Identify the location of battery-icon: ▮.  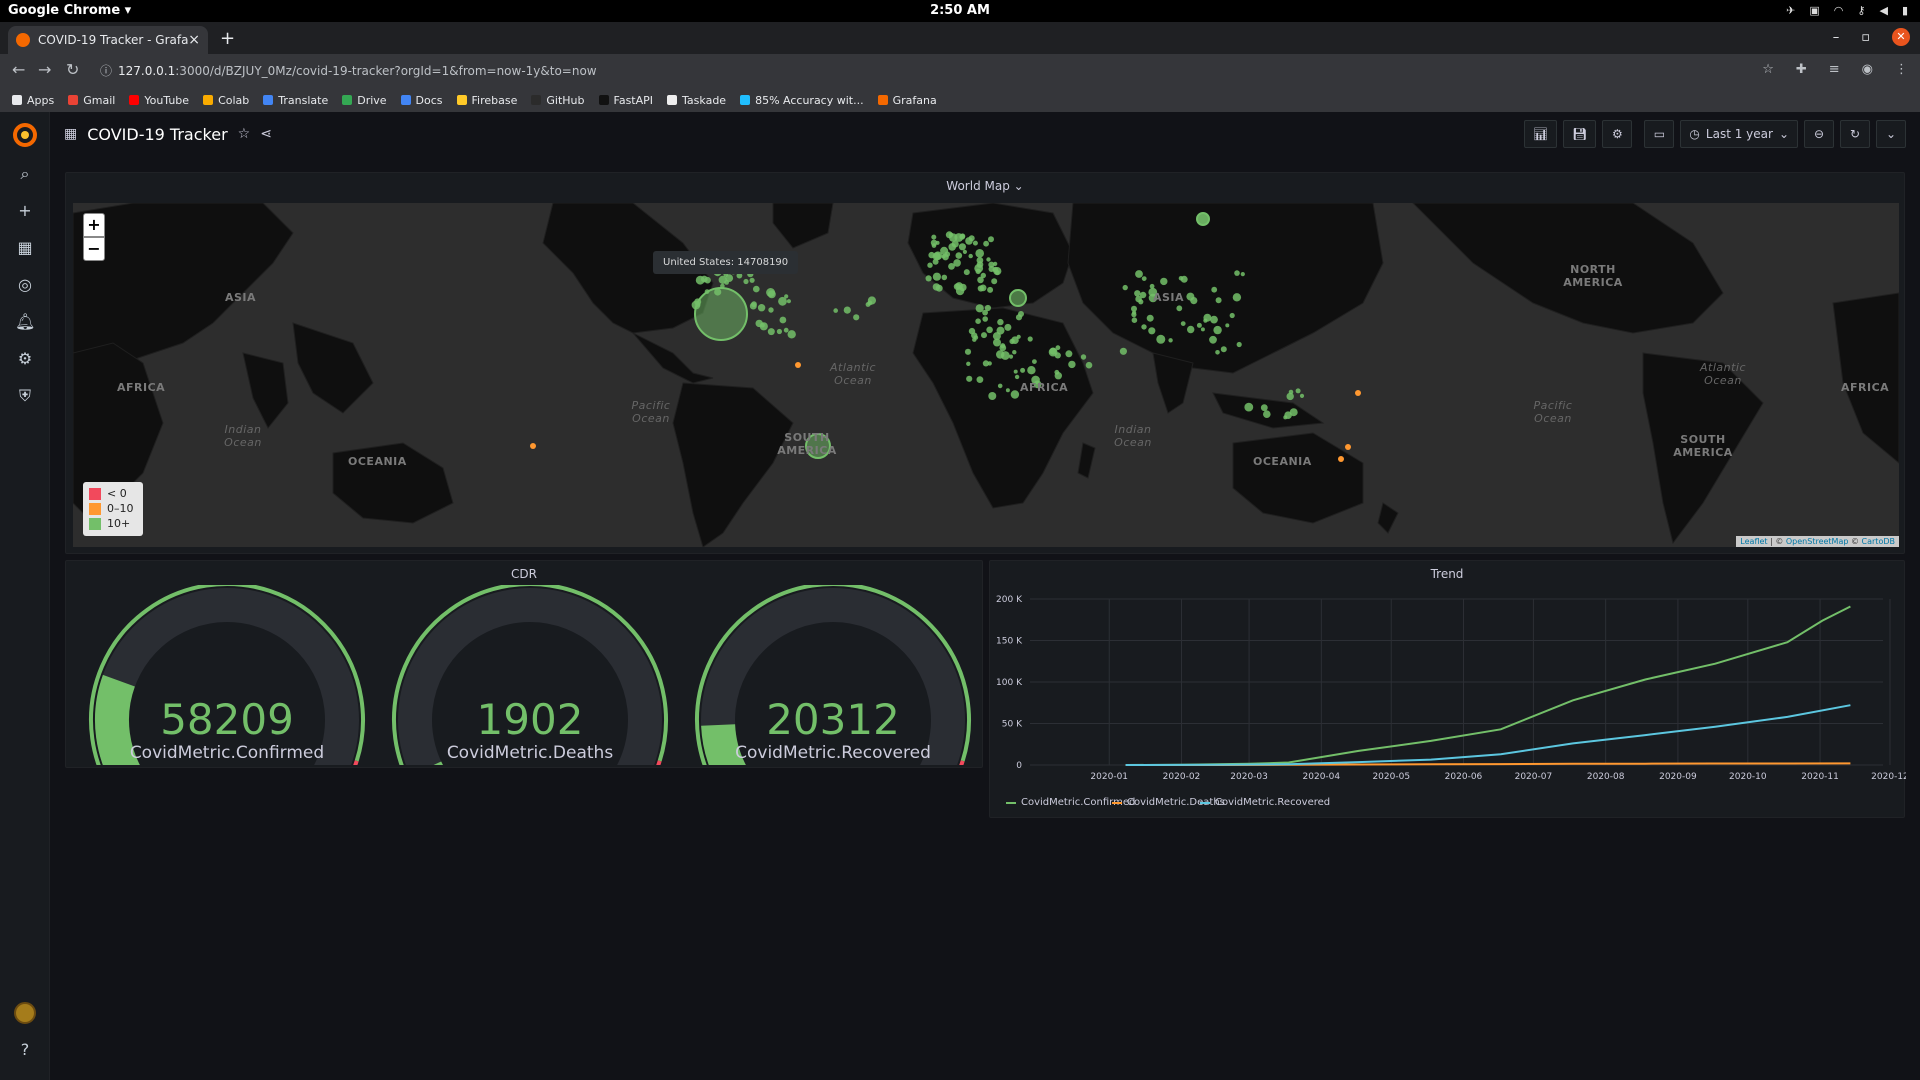
(1905, 10).